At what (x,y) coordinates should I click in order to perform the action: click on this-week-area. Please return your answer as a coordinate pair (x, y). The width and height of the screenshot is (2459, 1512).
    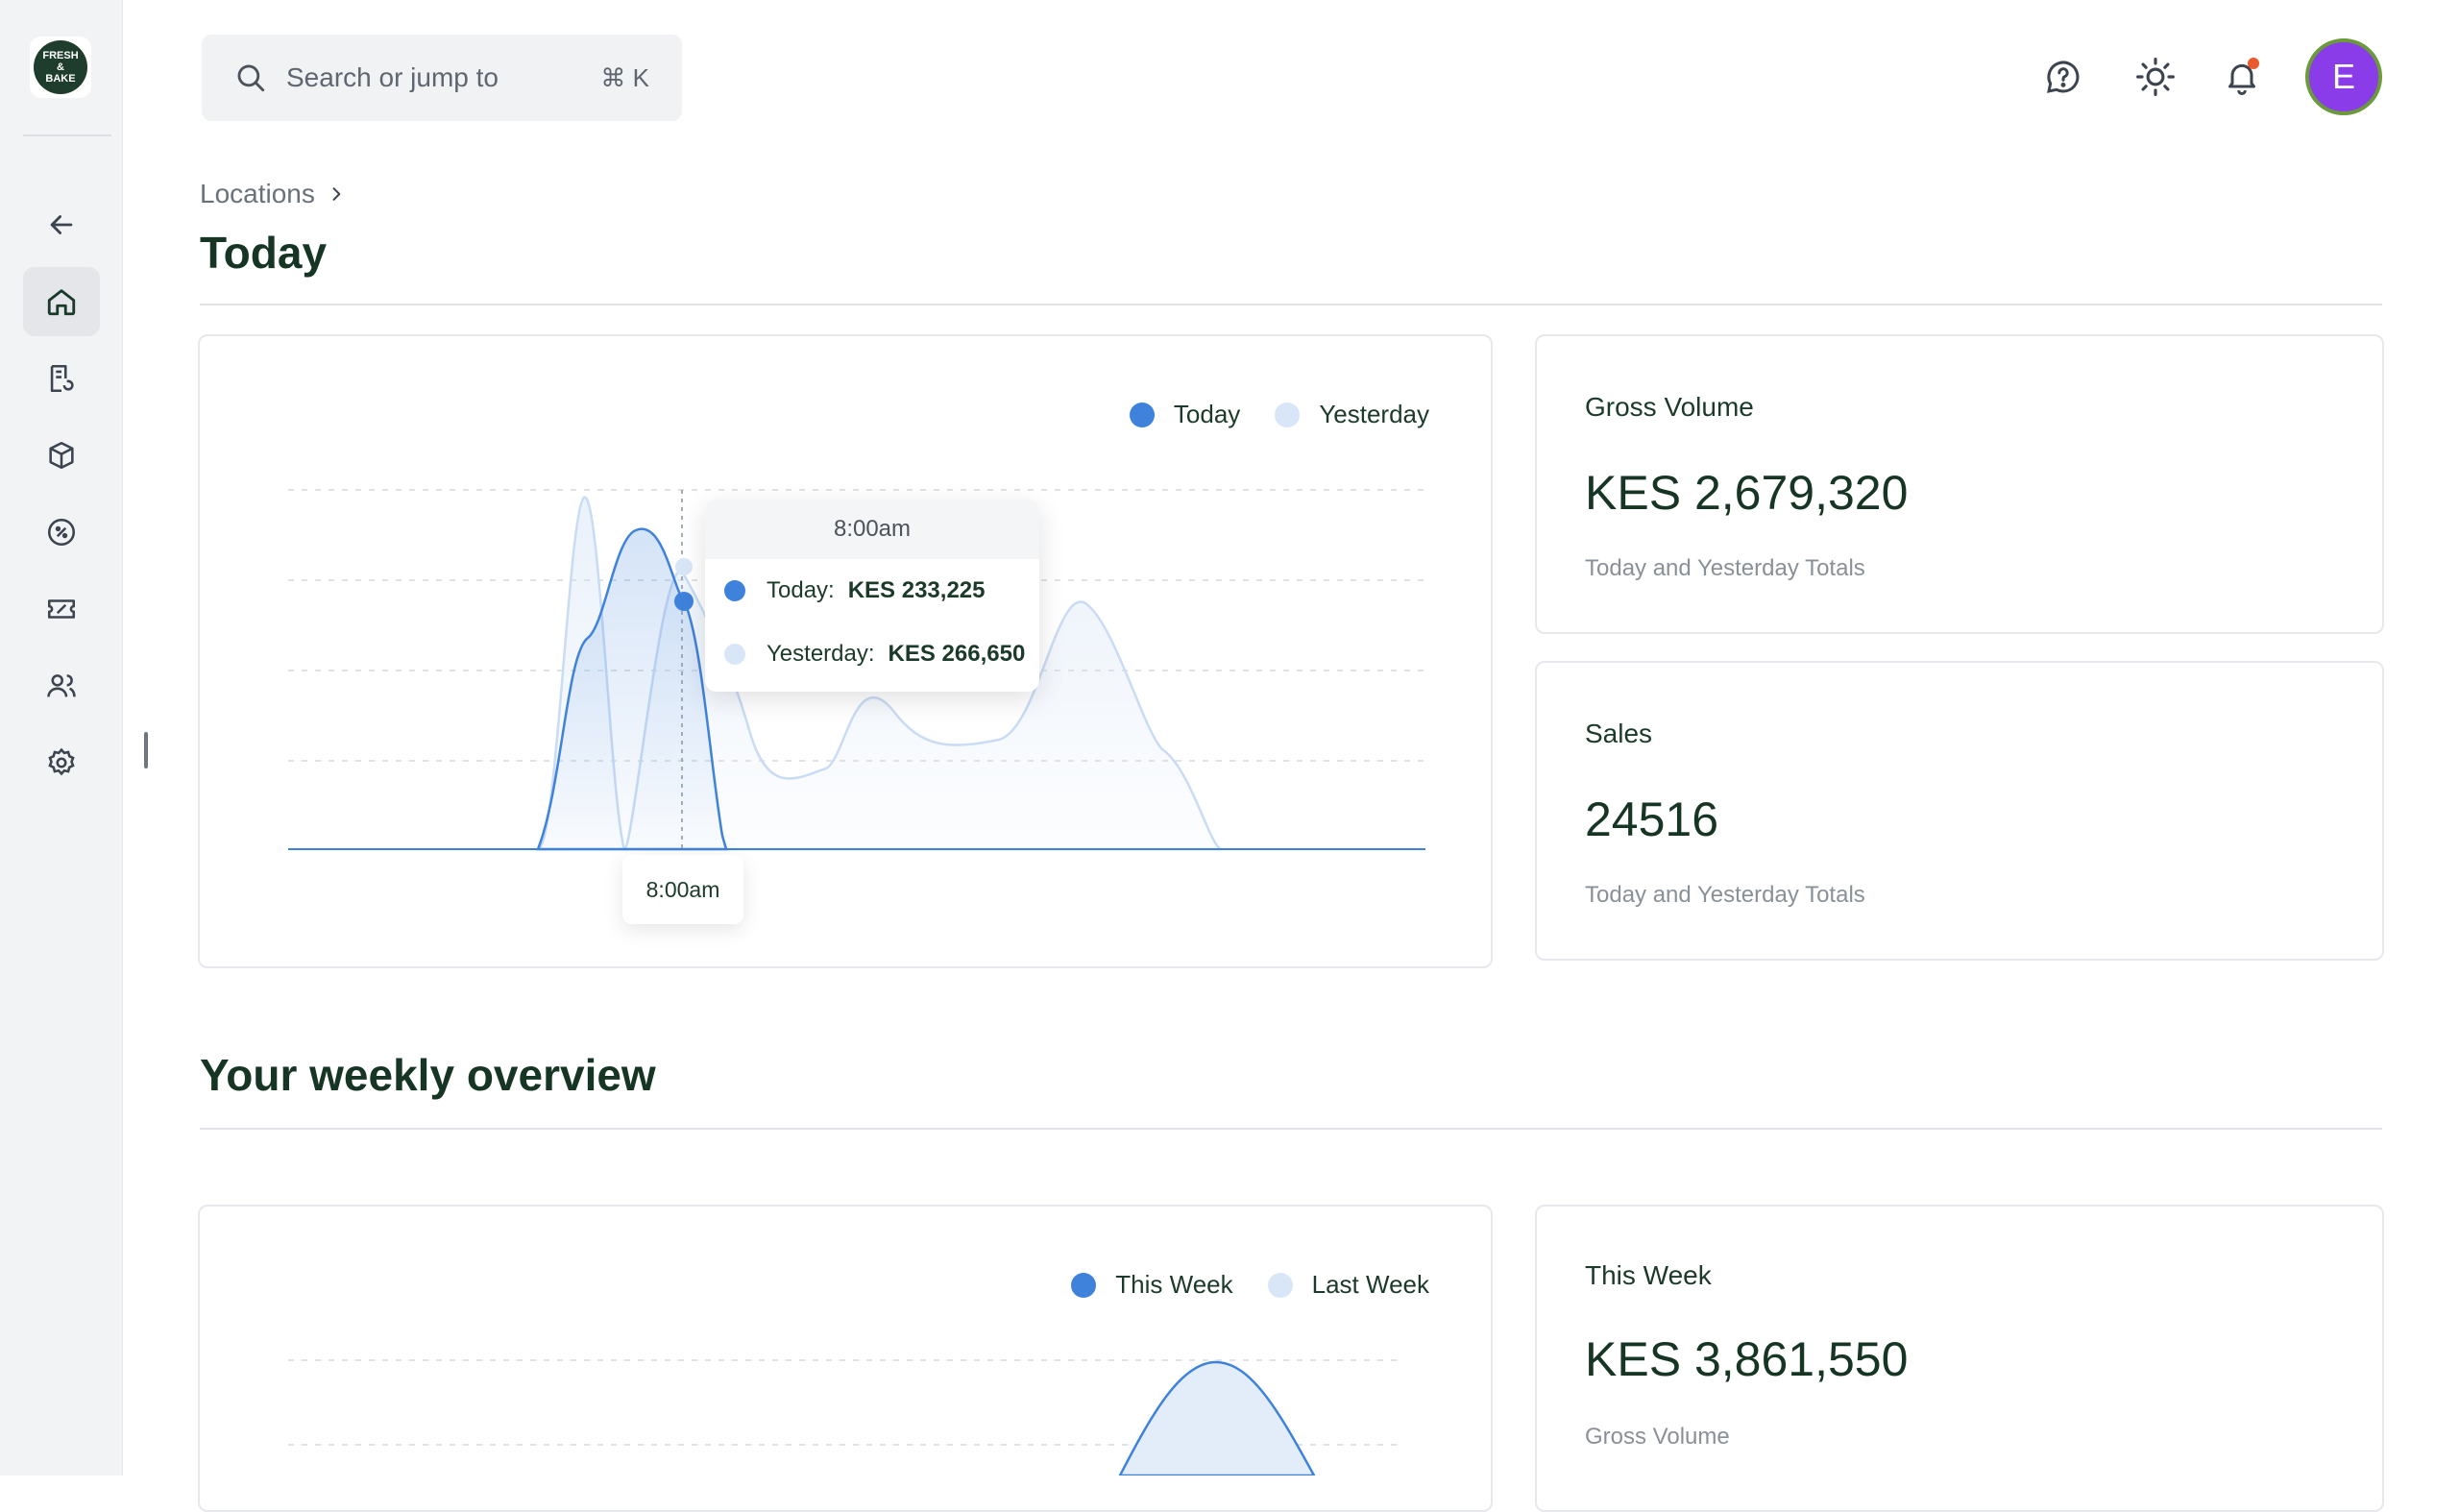
    Looking at the image, I should click on (1217, 1417).